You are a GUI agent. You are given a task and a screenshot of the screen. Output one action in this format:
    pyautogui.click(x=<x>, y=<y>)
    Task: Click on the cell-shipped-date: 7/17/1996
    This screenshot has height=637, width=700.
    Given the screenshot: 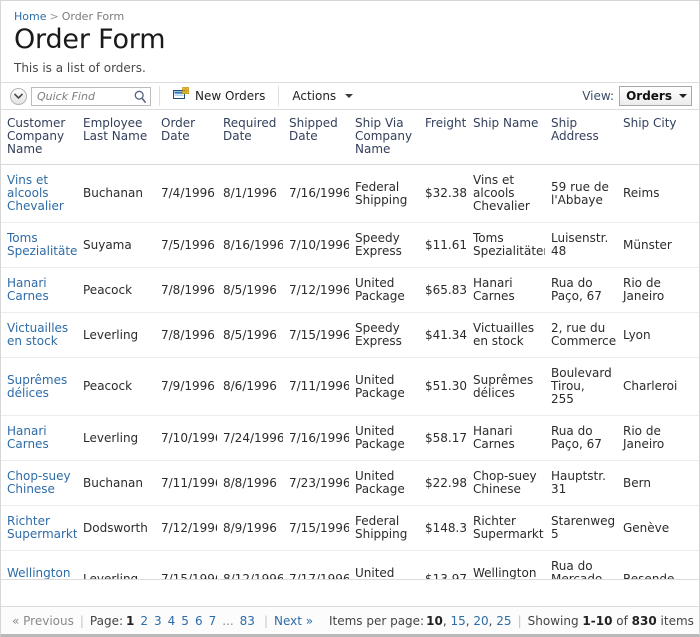 What is the action you would take?
    pyautogui.click(x=316, y=564)
    